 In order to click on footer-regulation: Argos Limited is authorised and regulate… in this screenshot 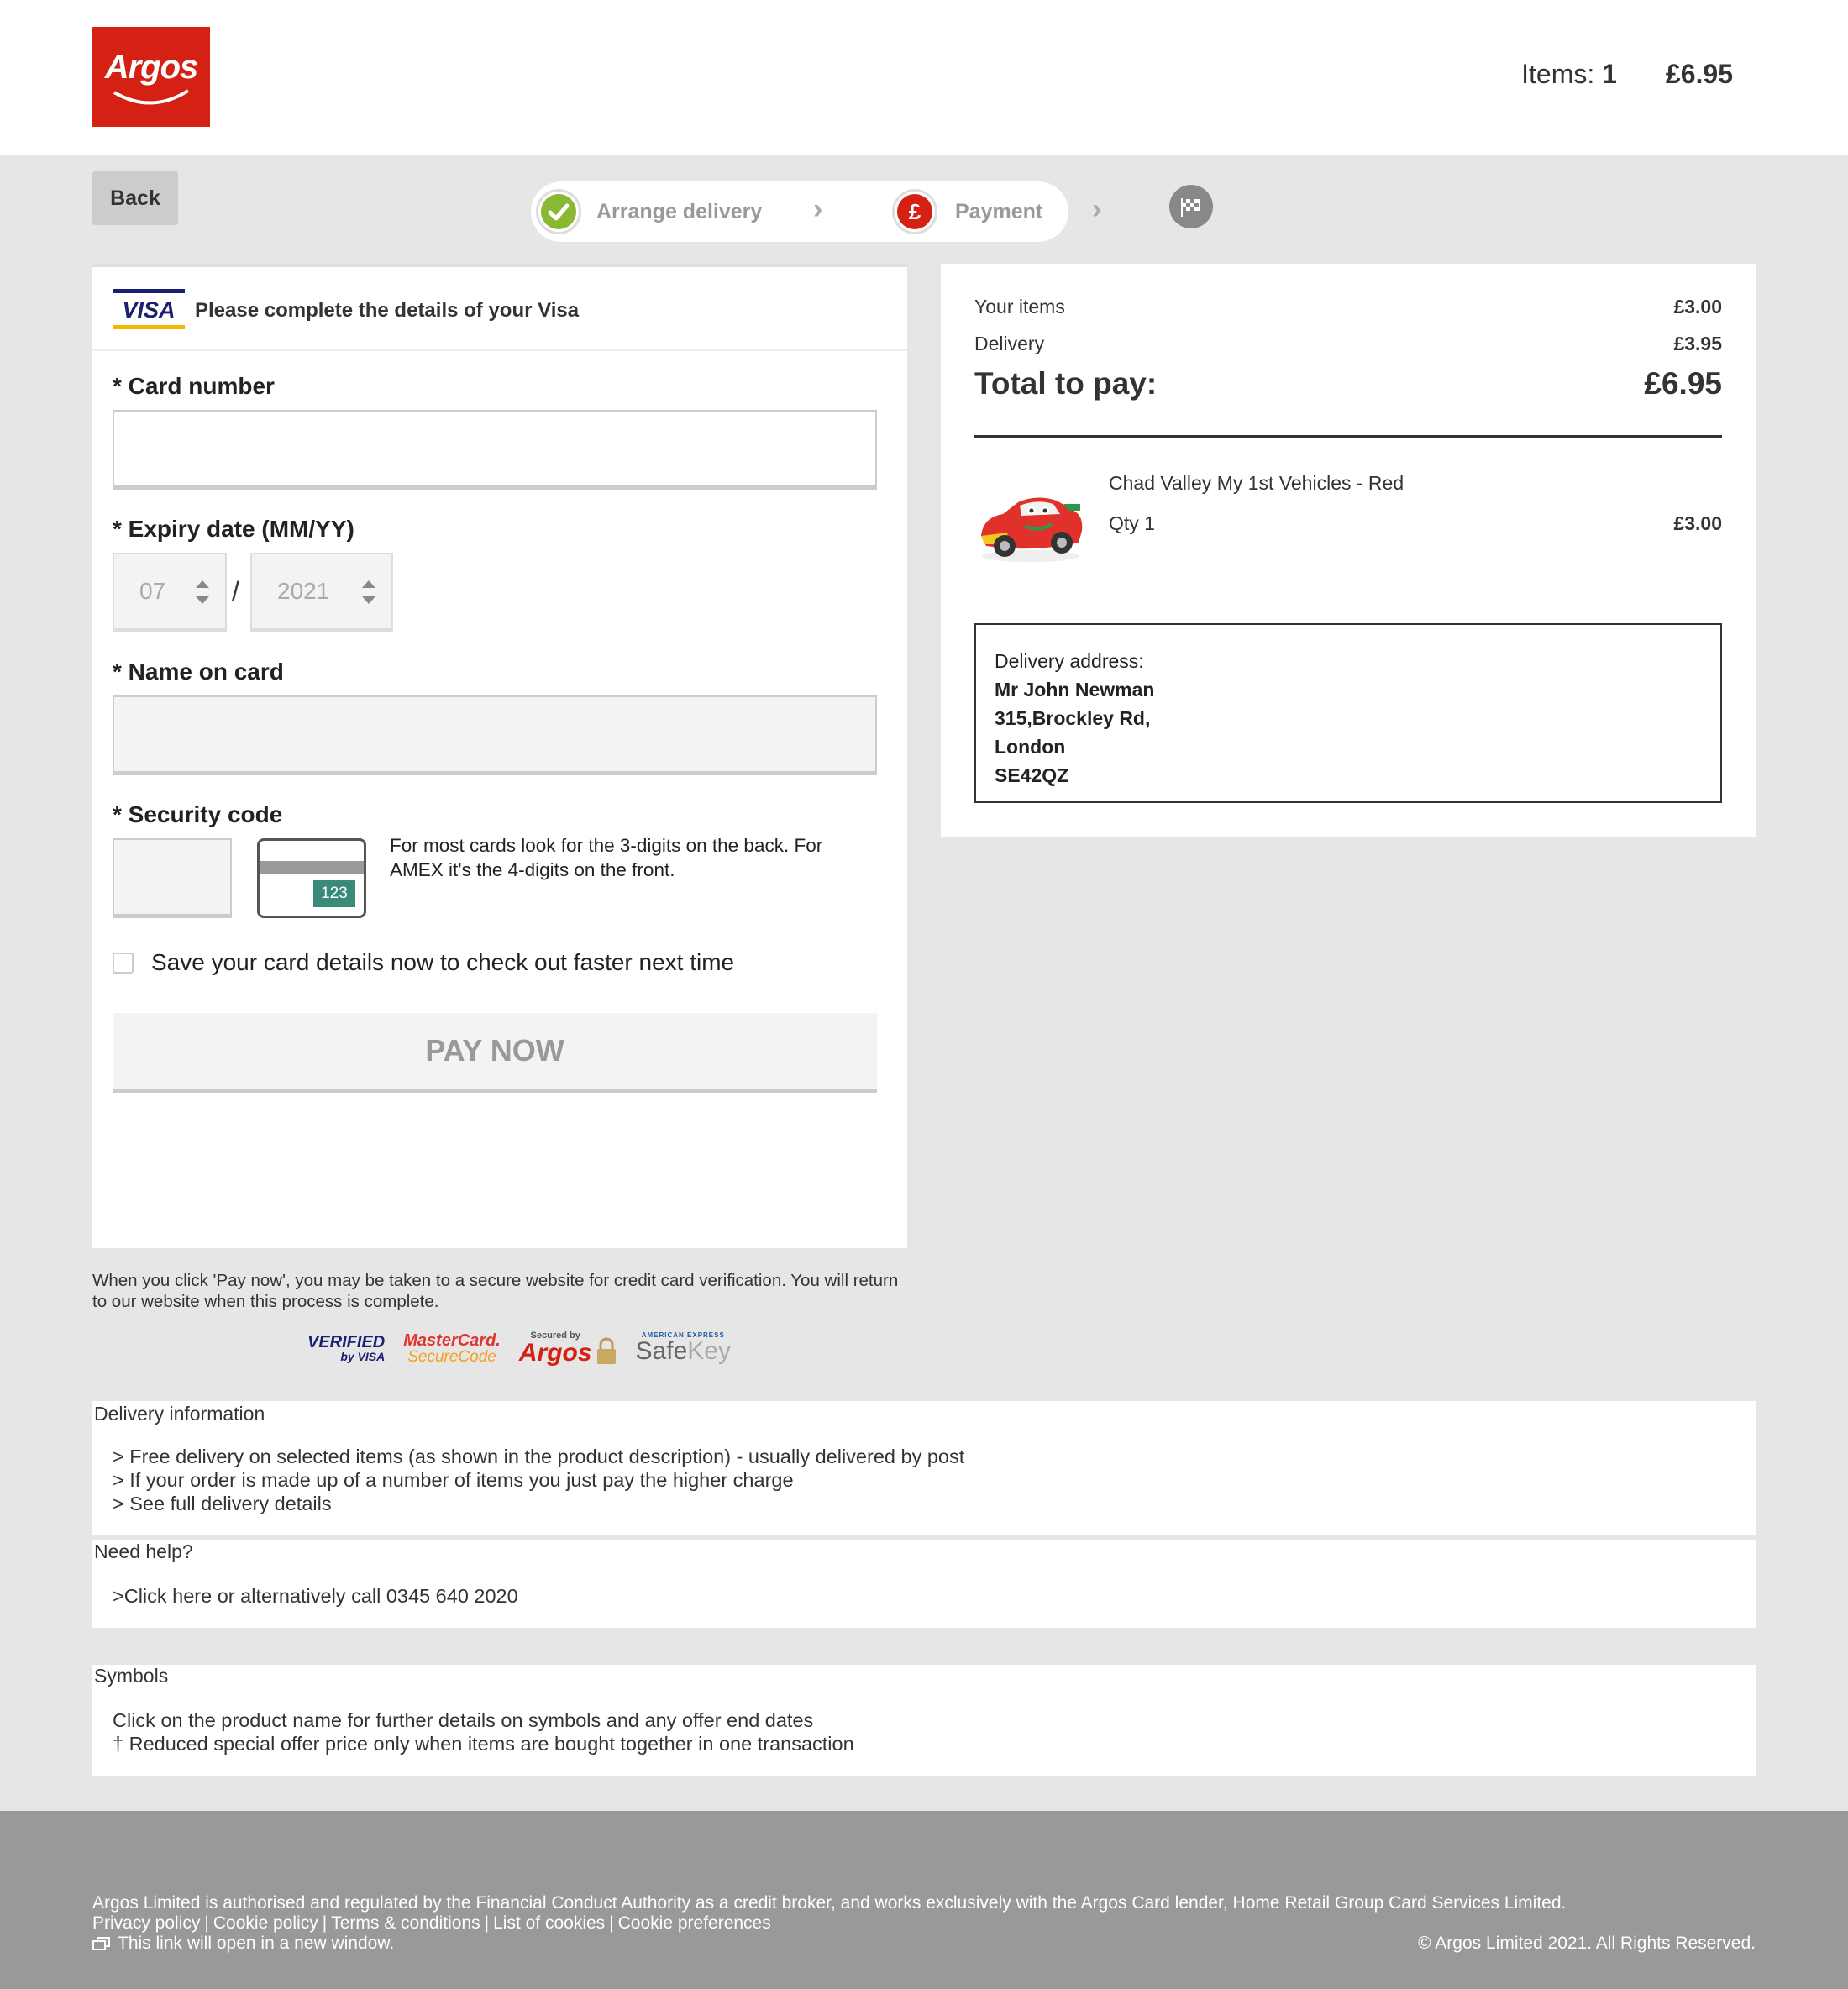, I will do `click(829, 1903)`.